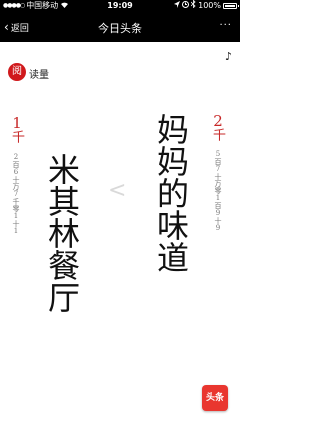  What do you see at coordinates (17, 72) in the screenshot?
I see `logo-mark: 阅` at bounding box center [17, 72].